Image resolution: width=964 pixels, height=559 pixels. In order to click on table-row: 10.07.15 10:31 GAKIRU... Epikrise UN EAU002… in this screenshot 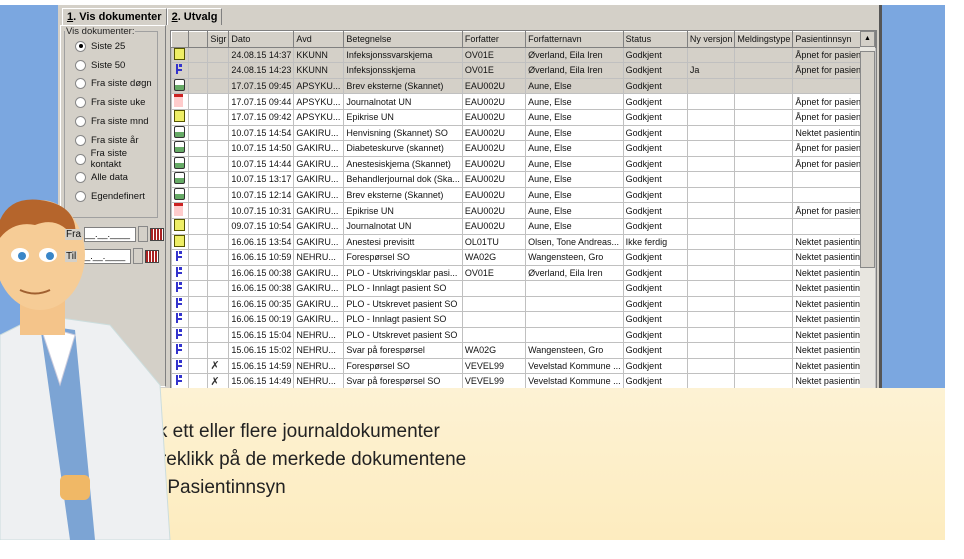, I will do `click(523, 210)`.